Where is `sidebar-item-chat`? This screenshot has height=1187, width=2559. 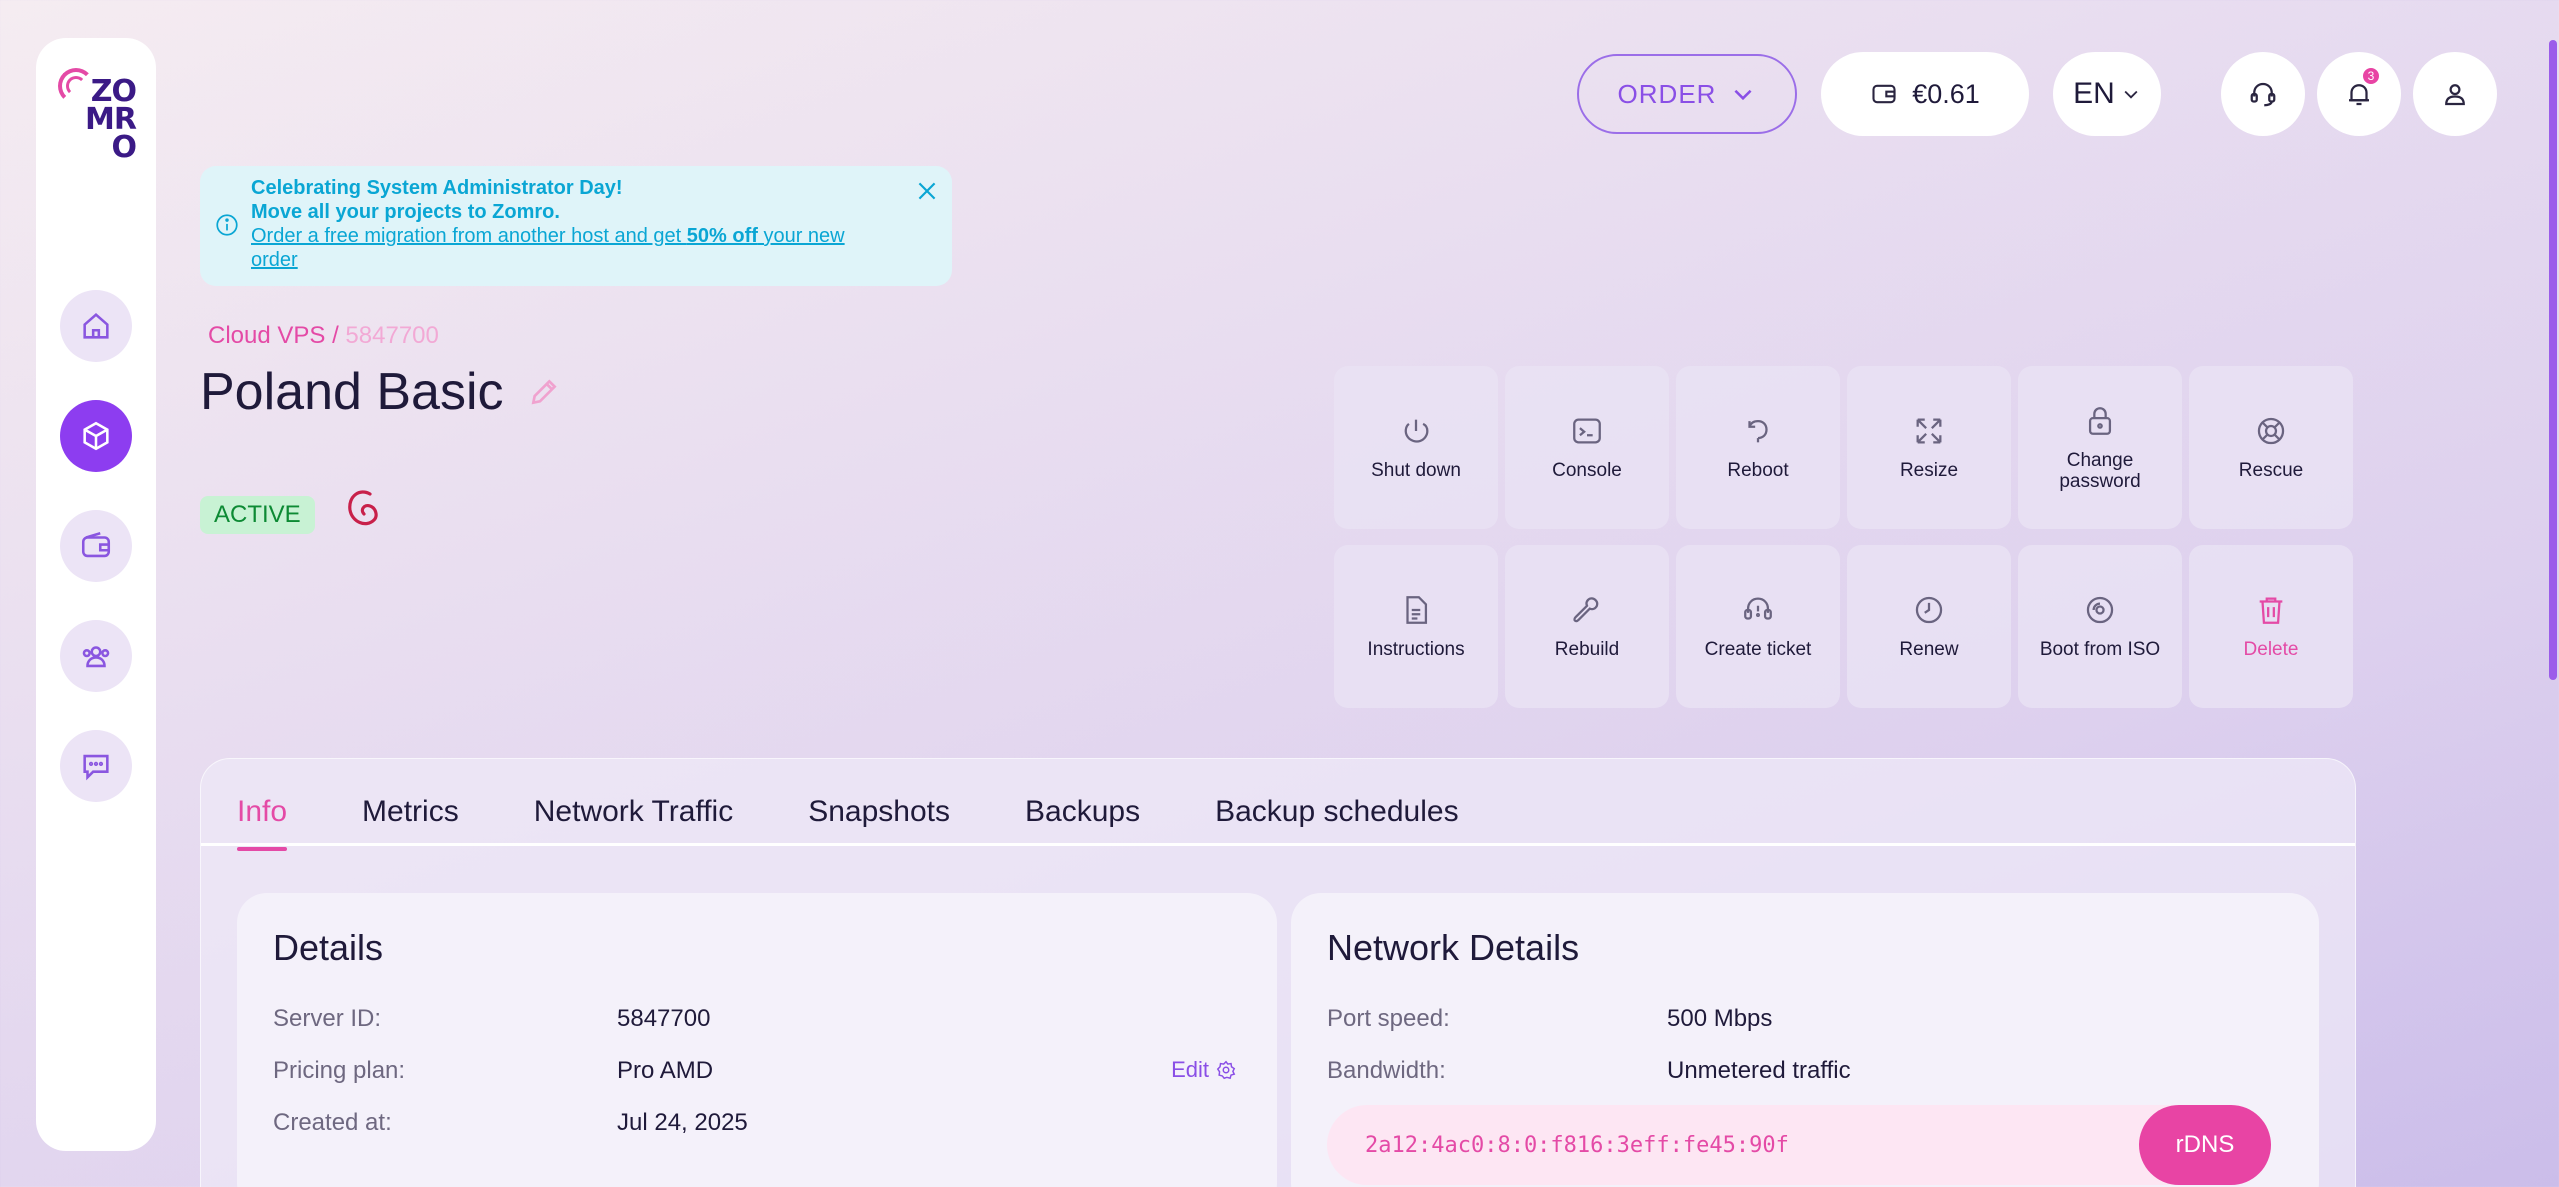 sidebar-item-chat is located at coordinates (96, 766).